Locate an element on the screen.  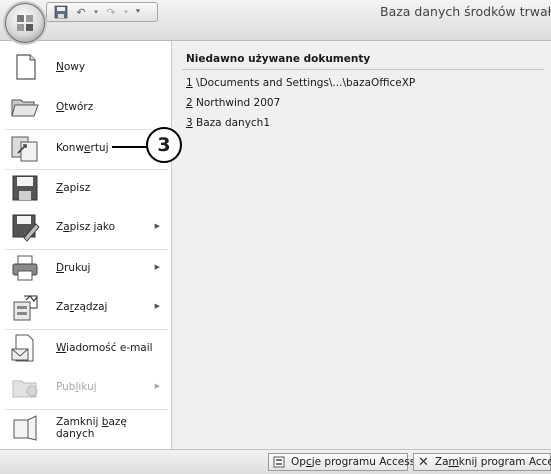
command-label: Publikuj is located at coordinates (76, 387).